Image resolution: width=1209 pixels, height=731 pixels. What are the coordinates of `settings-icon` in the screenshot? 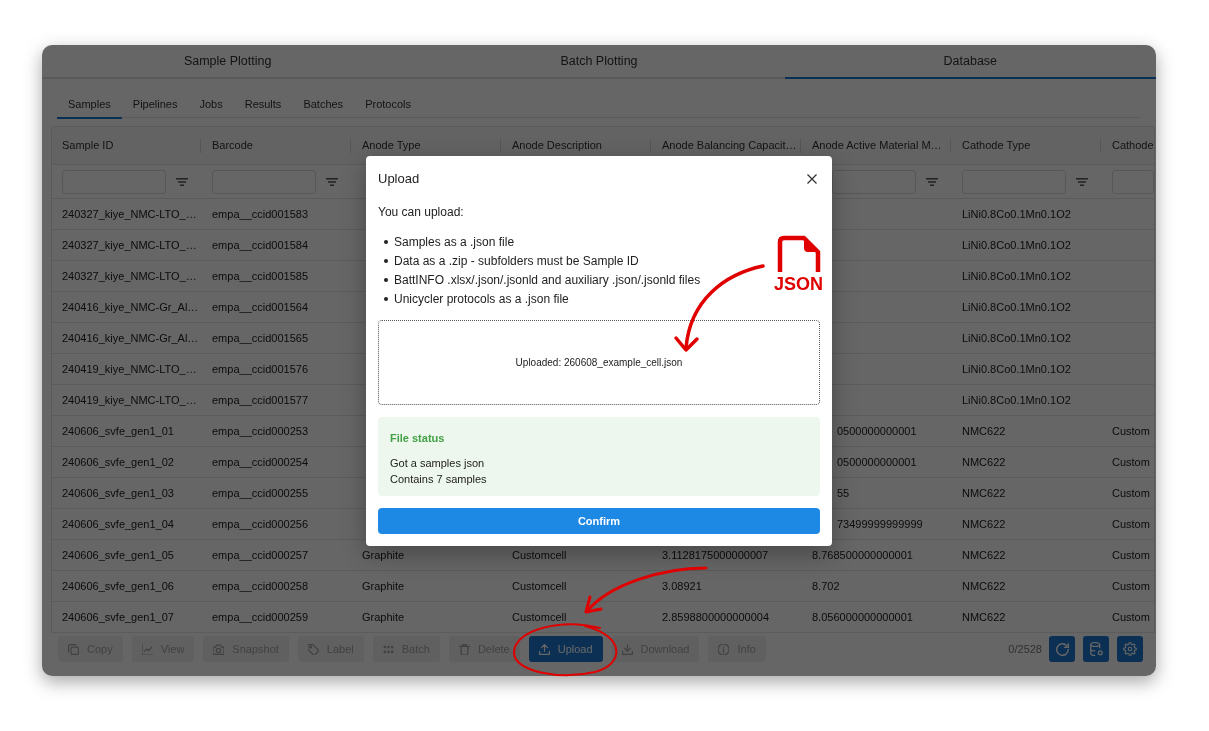 It's located at (1130, 649).